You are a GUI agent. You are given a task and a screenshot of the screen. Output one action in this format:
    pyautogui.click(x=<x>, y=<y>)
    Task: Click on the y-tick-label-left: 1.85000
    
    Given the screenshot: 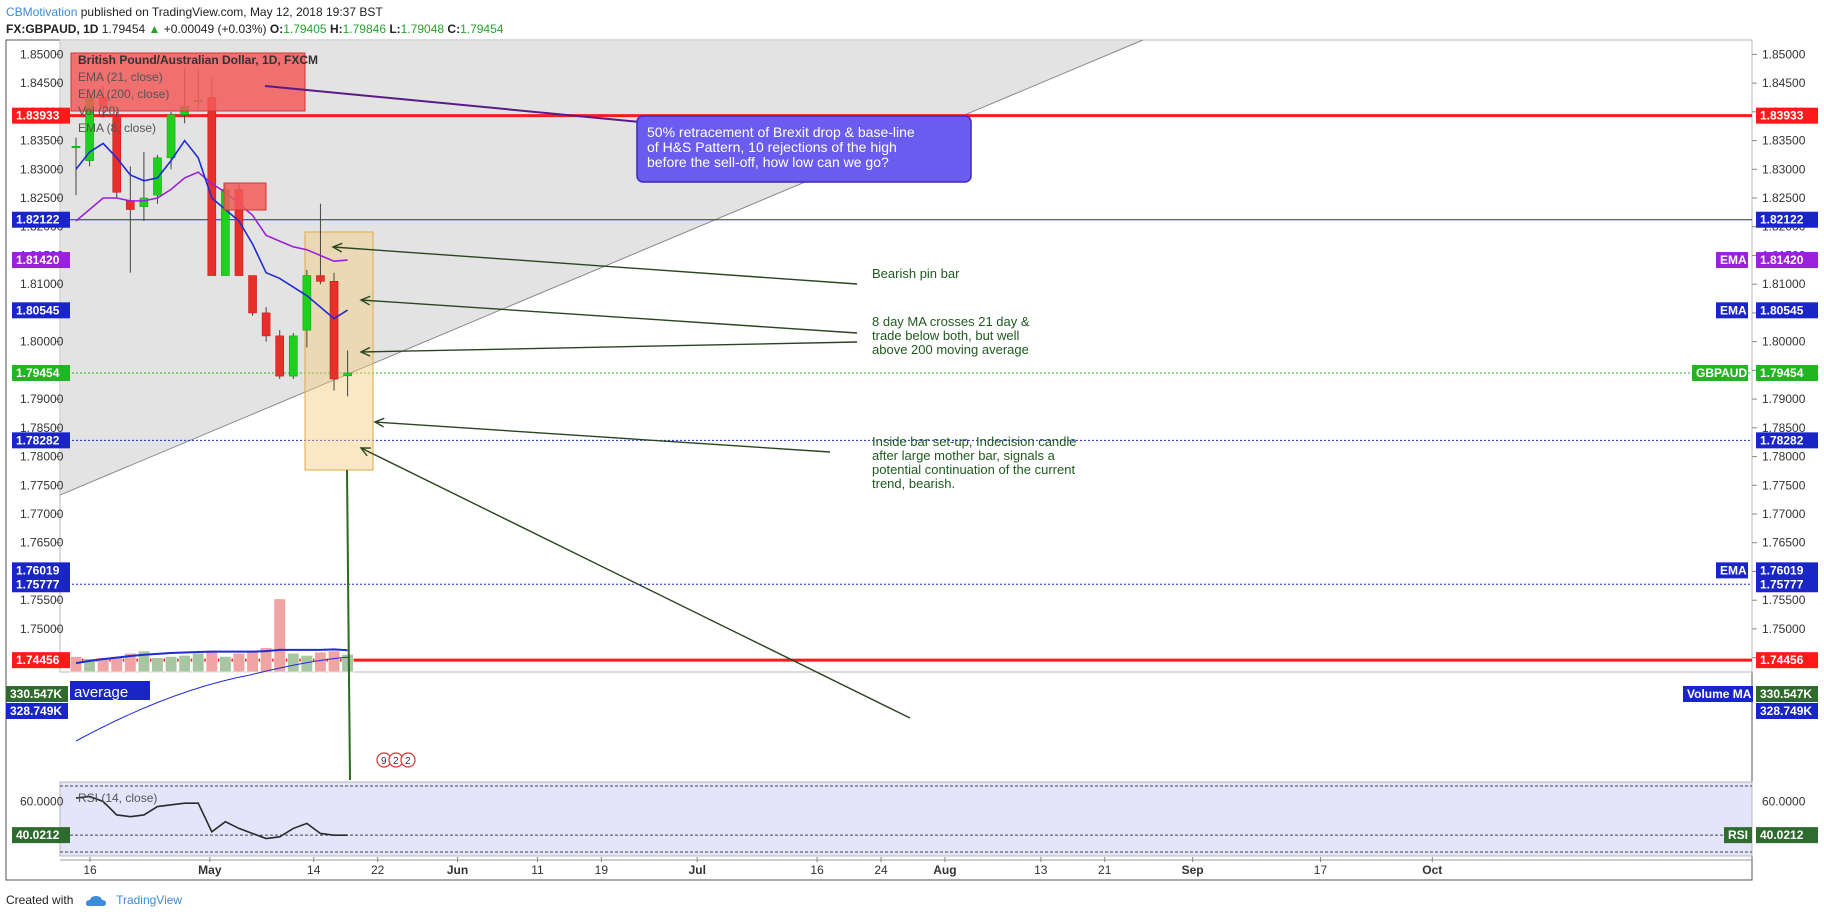 What is the action you would take?
    pyautogui.click(x=42, y=54)
    